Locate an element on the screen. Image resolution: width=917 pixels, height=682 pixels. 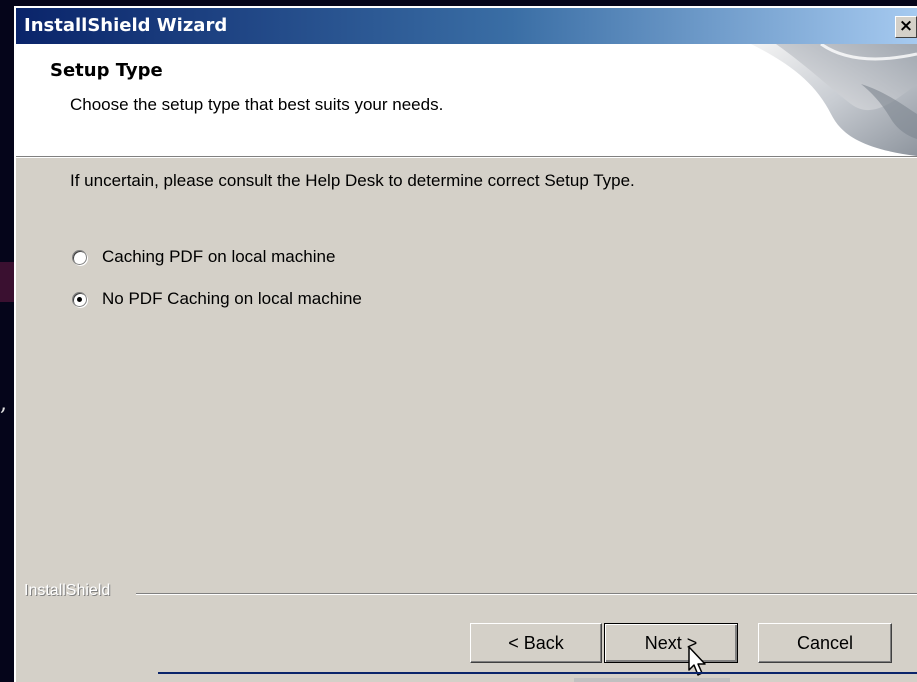
desktop-background-strip is located at coordinates (7, 282).